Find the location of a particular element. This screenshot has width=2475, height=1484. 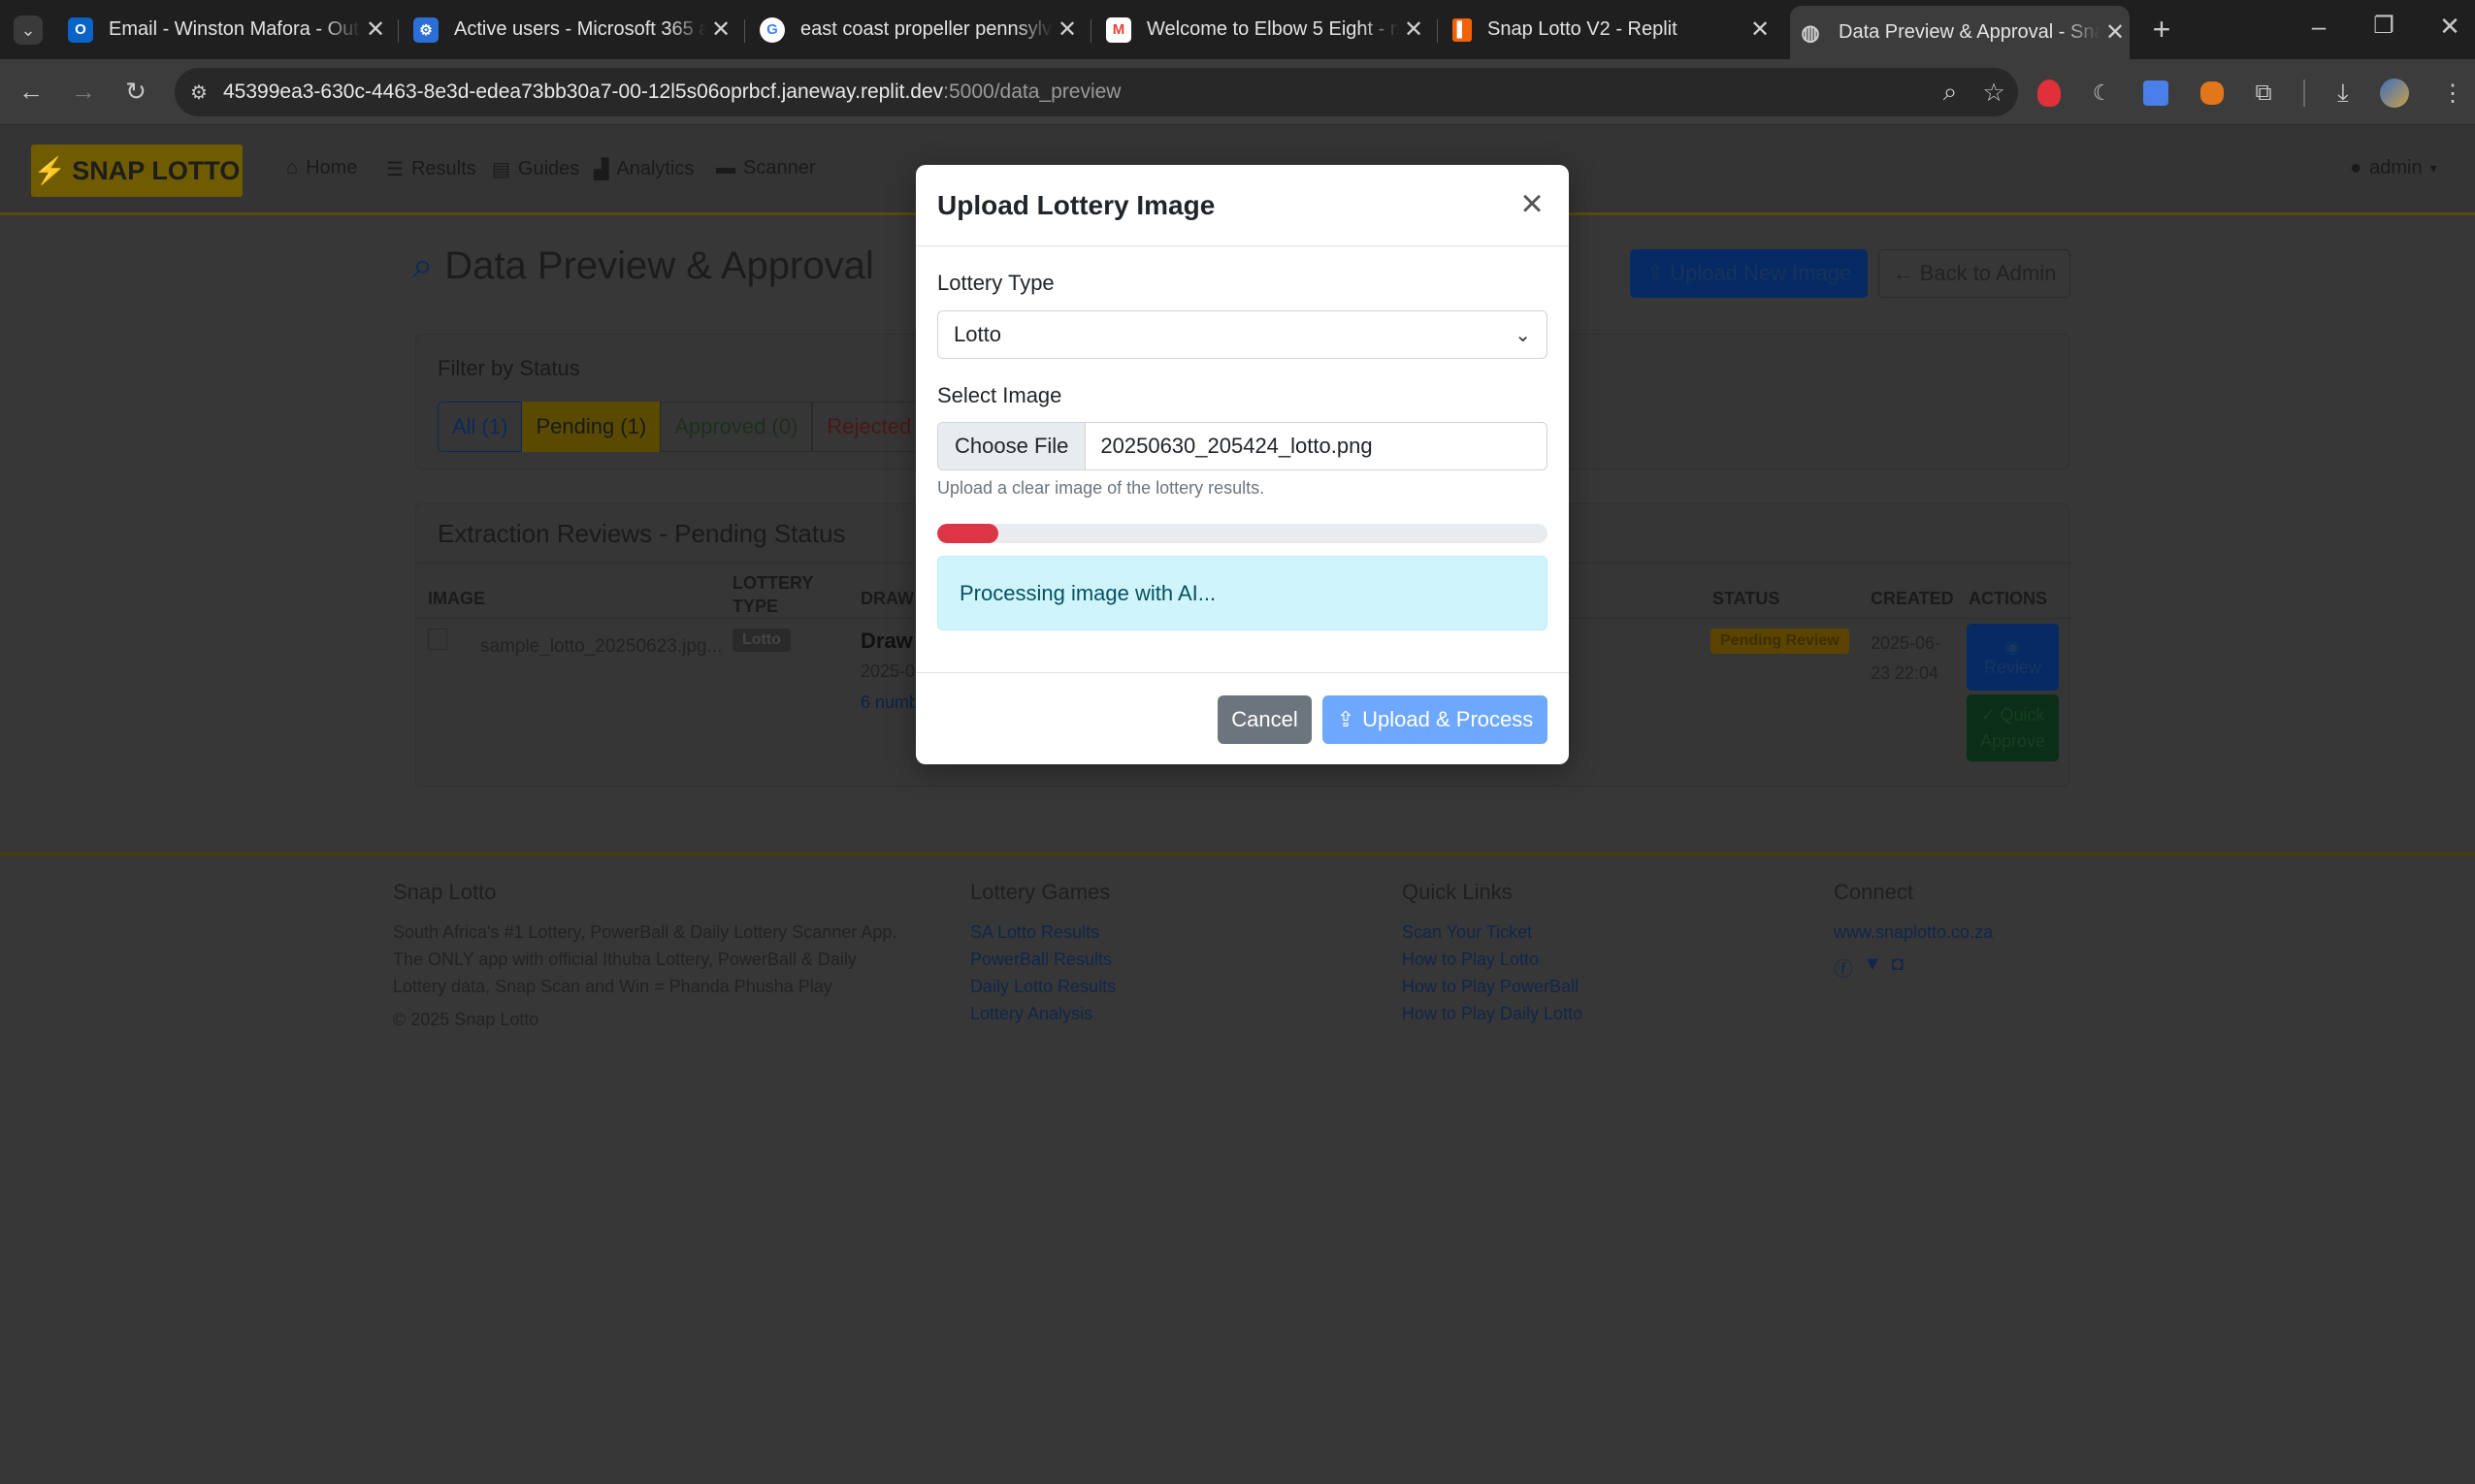

home-icon: ⌂ is located at coordinates (292, 167).